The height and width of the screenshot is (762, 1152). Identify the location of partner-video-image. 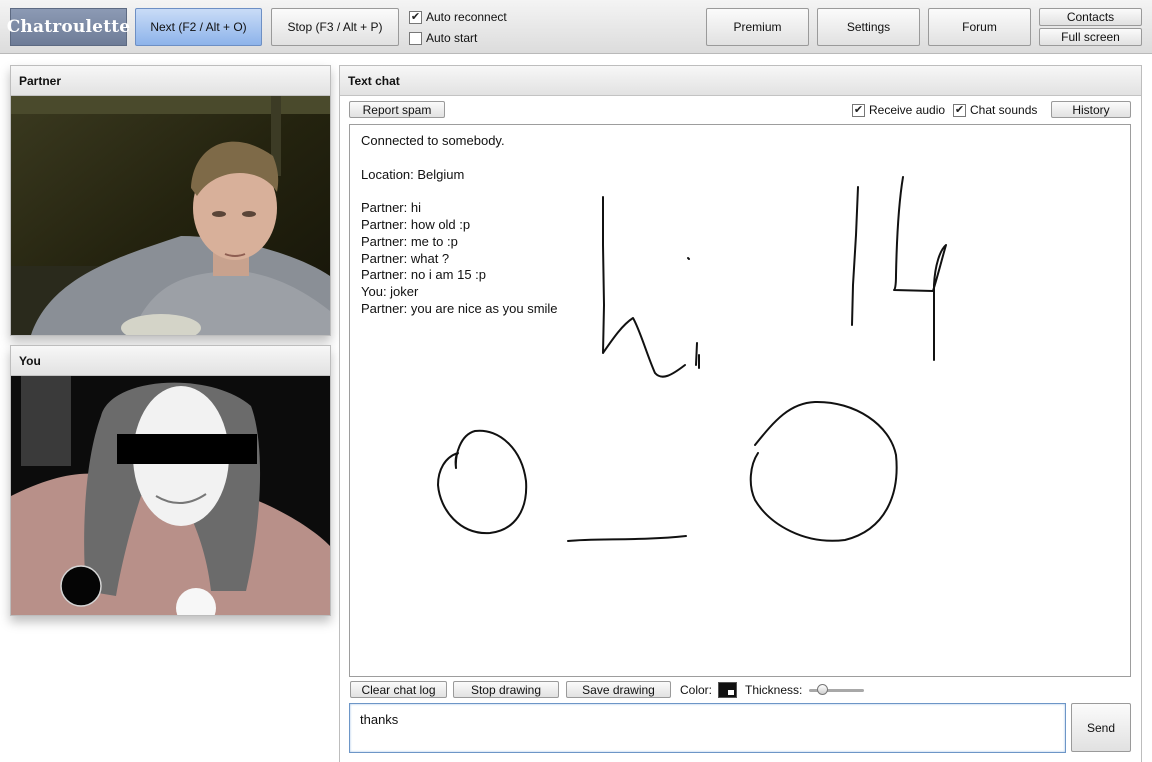
(170, 215).